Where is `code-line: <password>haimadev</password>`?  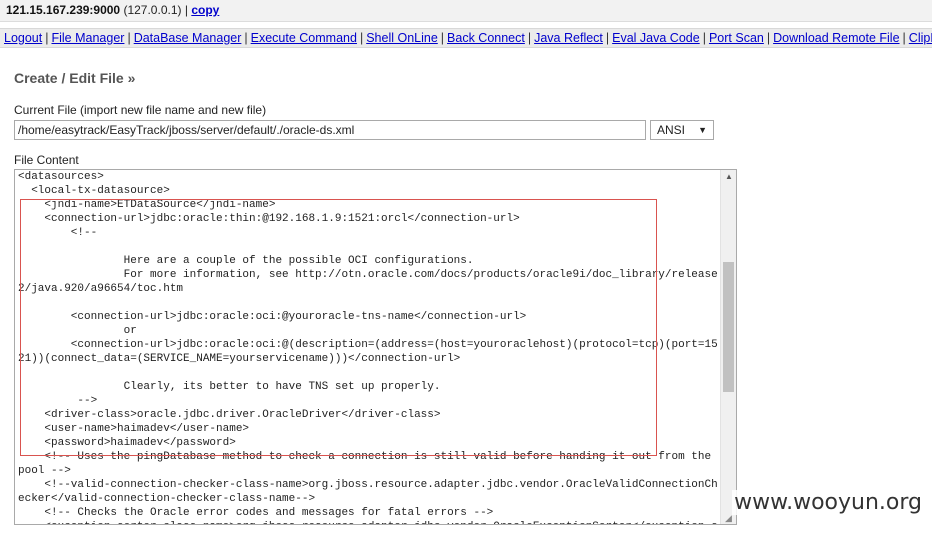
code-line: <password>haimadev</password> is located at coordinates (127, 443).